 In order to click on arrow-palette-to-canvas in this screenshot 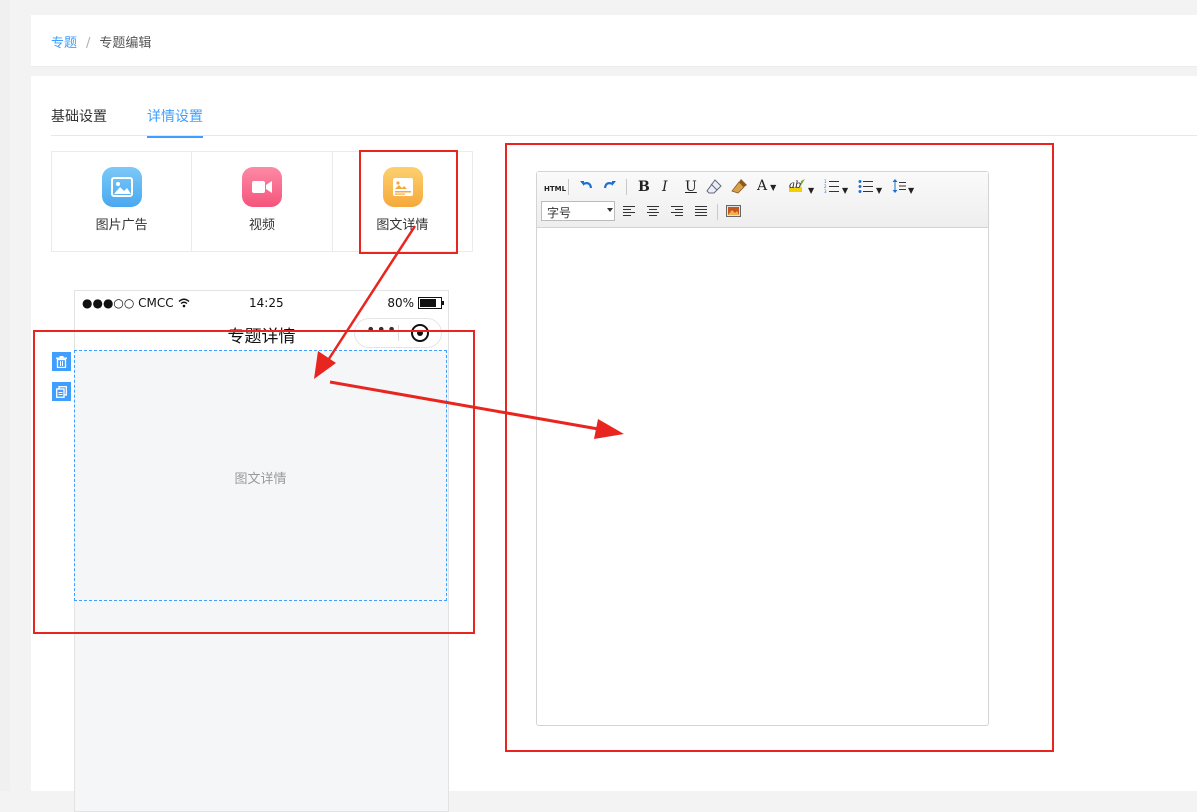, I will do `click(365, 302)`.